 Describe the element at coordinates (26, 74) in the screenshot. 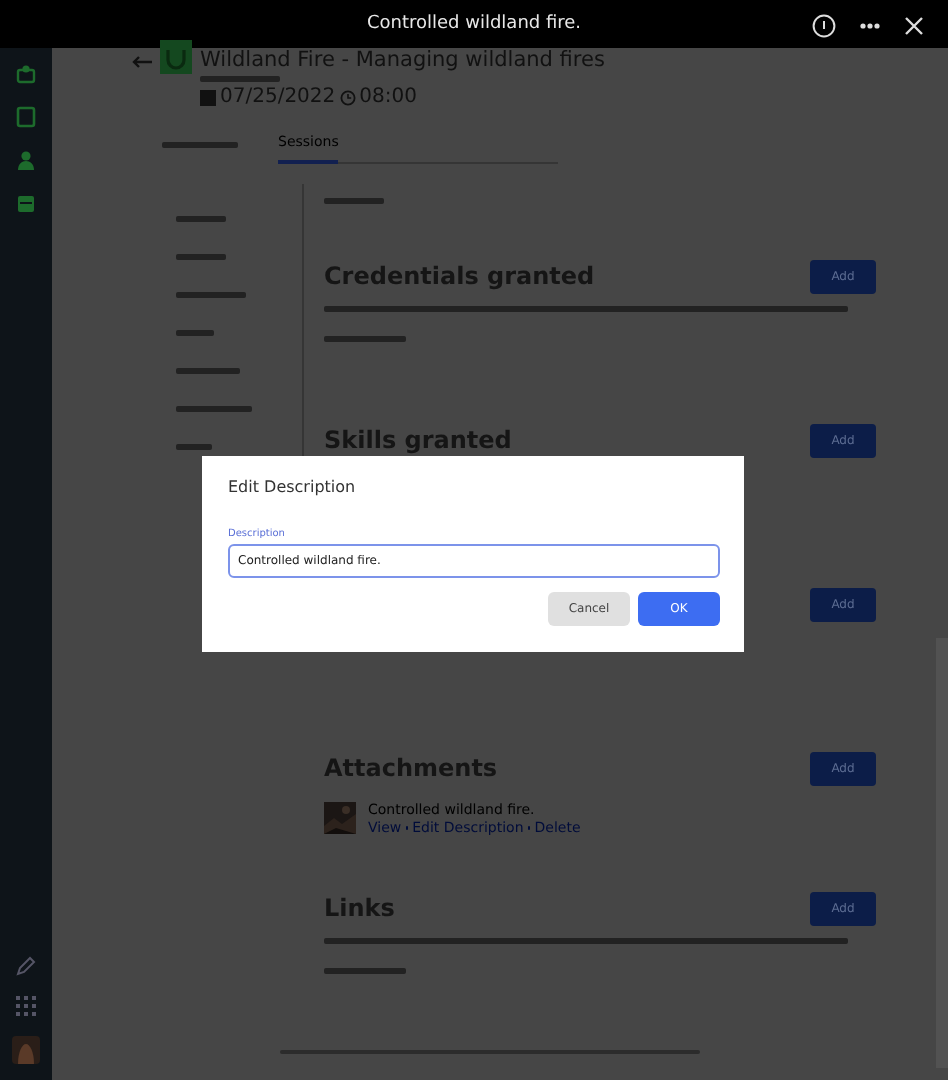

I see `people-icon` at that location.